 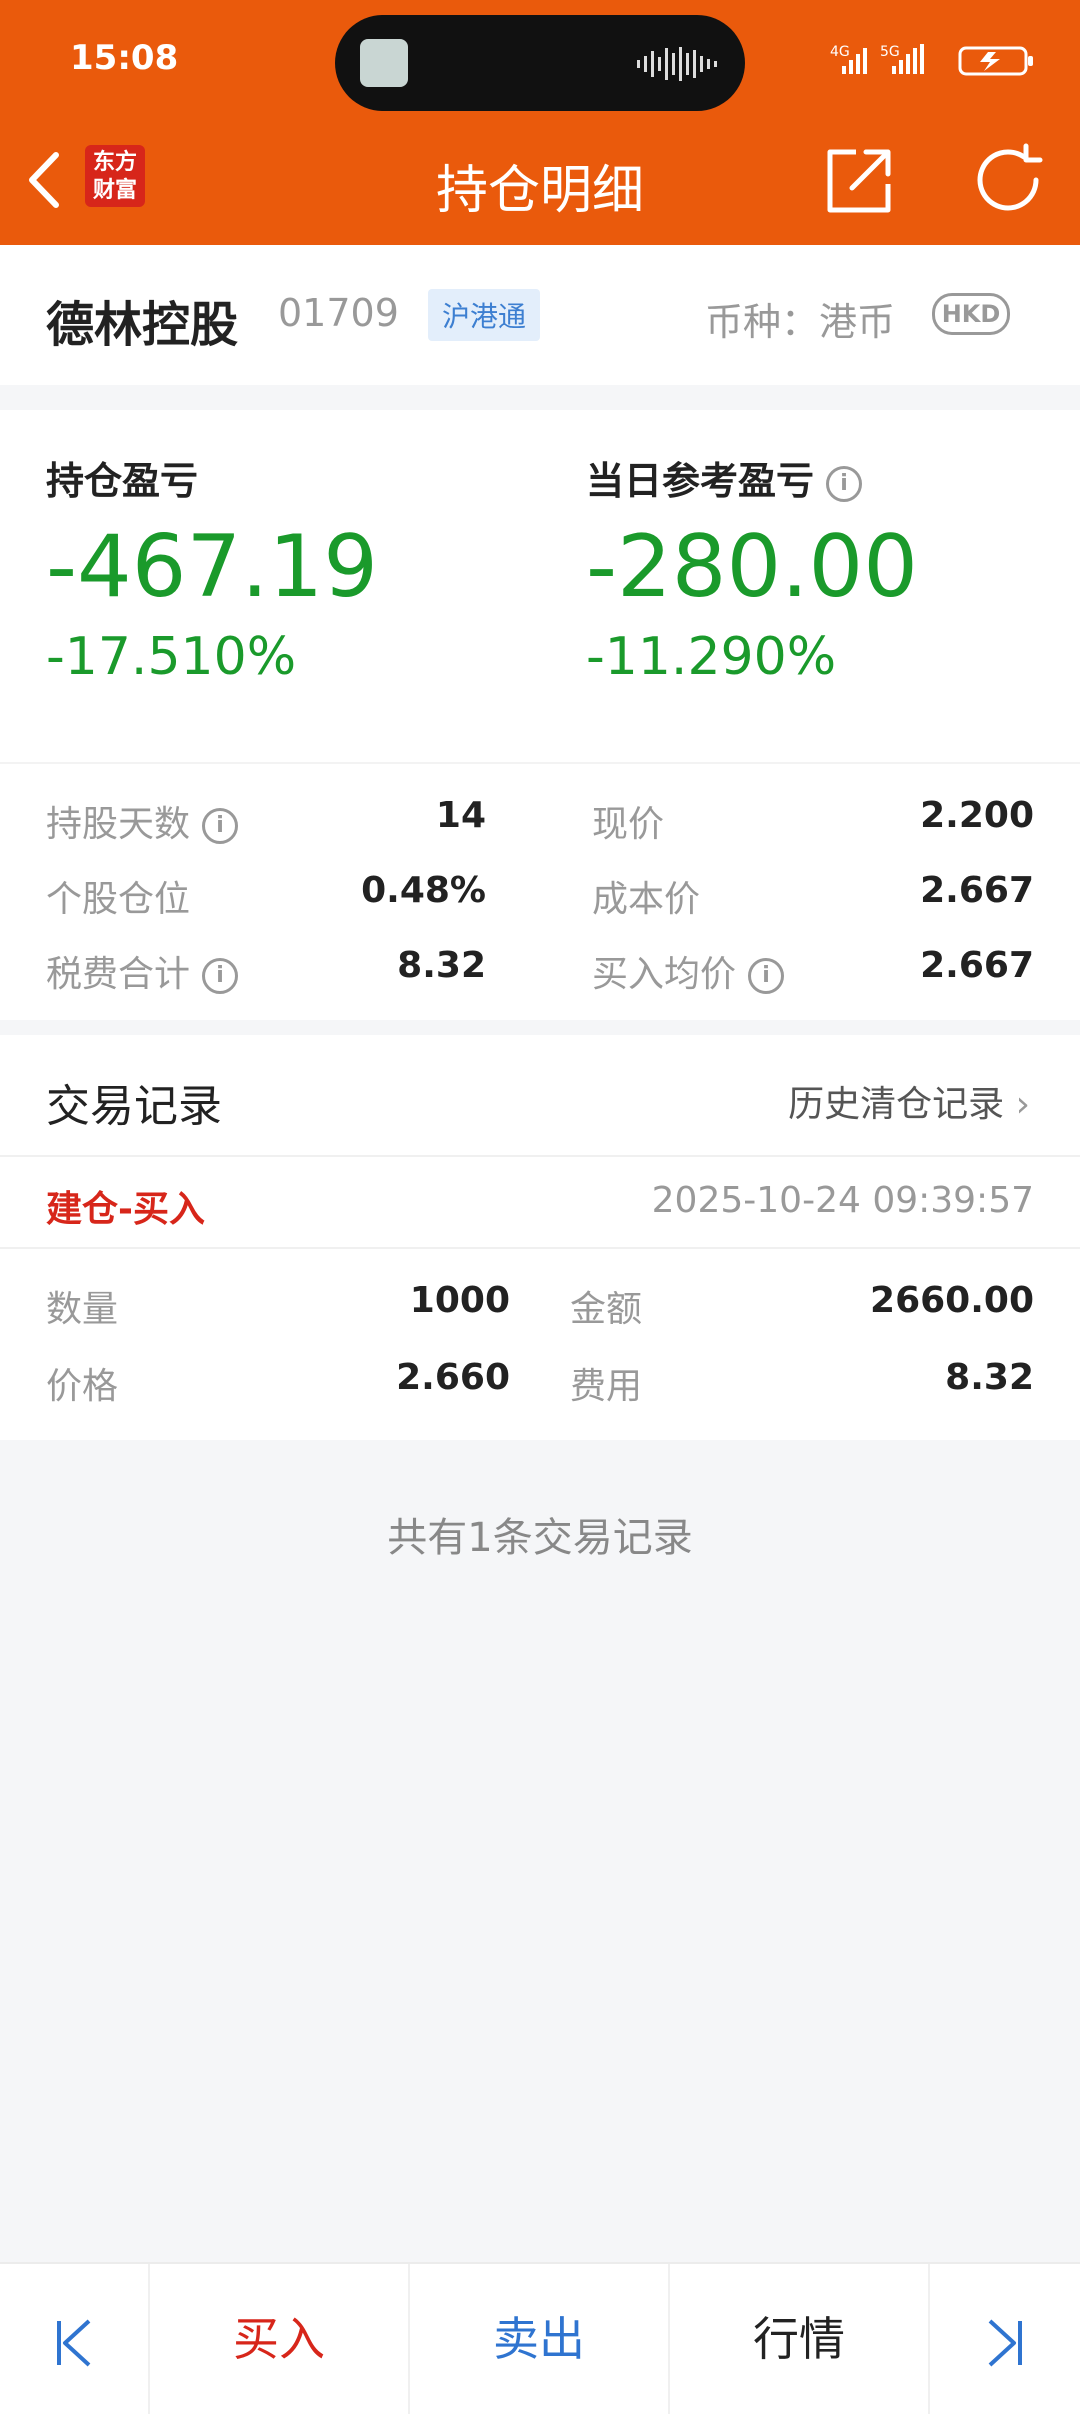 I want to click on trade-price-value: 2.660, so click(x=453, y=1377).